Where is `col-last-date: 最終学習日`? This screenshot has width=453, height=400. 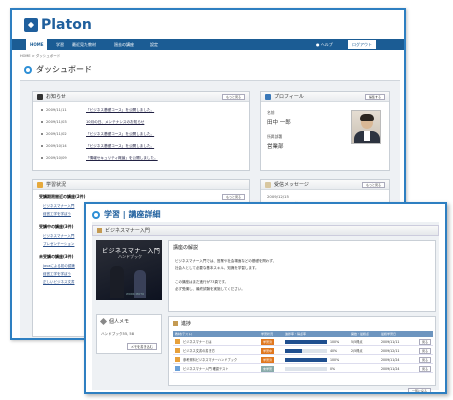 col-last-date: 最終学習日 is located at coordinates (389, 334).